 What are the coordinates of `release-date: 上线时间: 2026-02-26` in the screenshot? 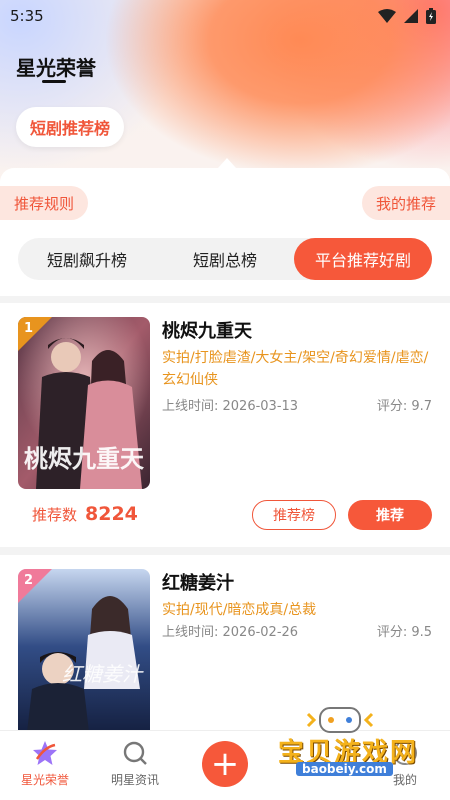 It's located at (230, 632).